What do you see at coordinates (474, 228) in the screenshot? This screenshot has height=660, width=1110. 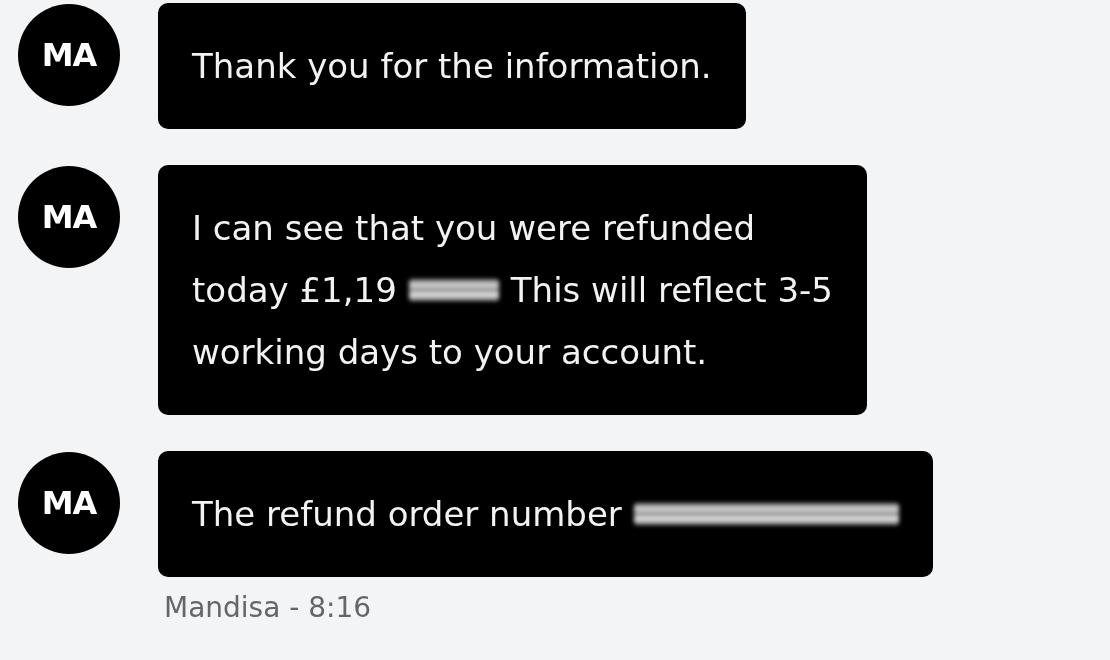 I see `message-text: I can see that you were refunded` at bounding box center [474, 228].